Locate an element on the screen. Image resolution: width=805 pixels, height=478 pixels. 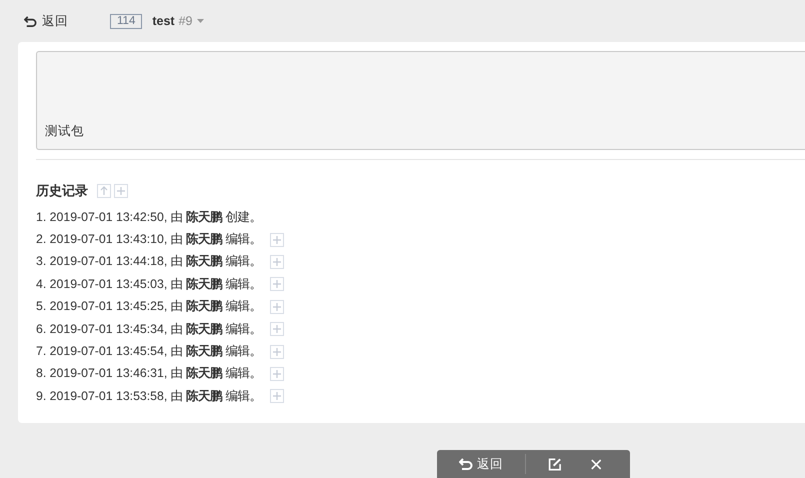
history-entry: 2. 2019-07-01 13:43:10, 由 陈天鹏 编辑。 is located at coordinates (149, 239).